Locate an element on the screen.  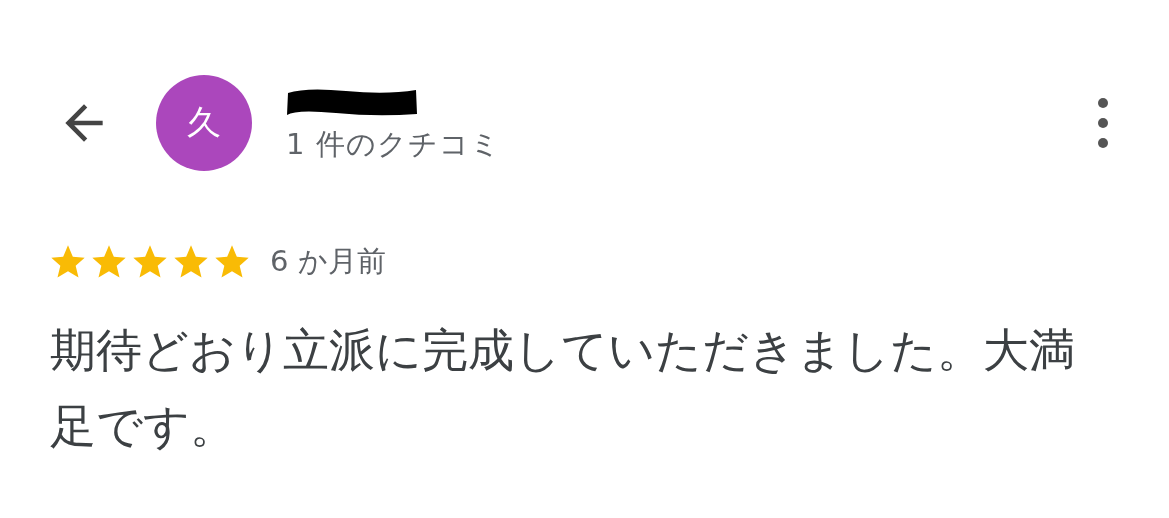
review-time: 6 か月前 is located at coordinates (328, 261).